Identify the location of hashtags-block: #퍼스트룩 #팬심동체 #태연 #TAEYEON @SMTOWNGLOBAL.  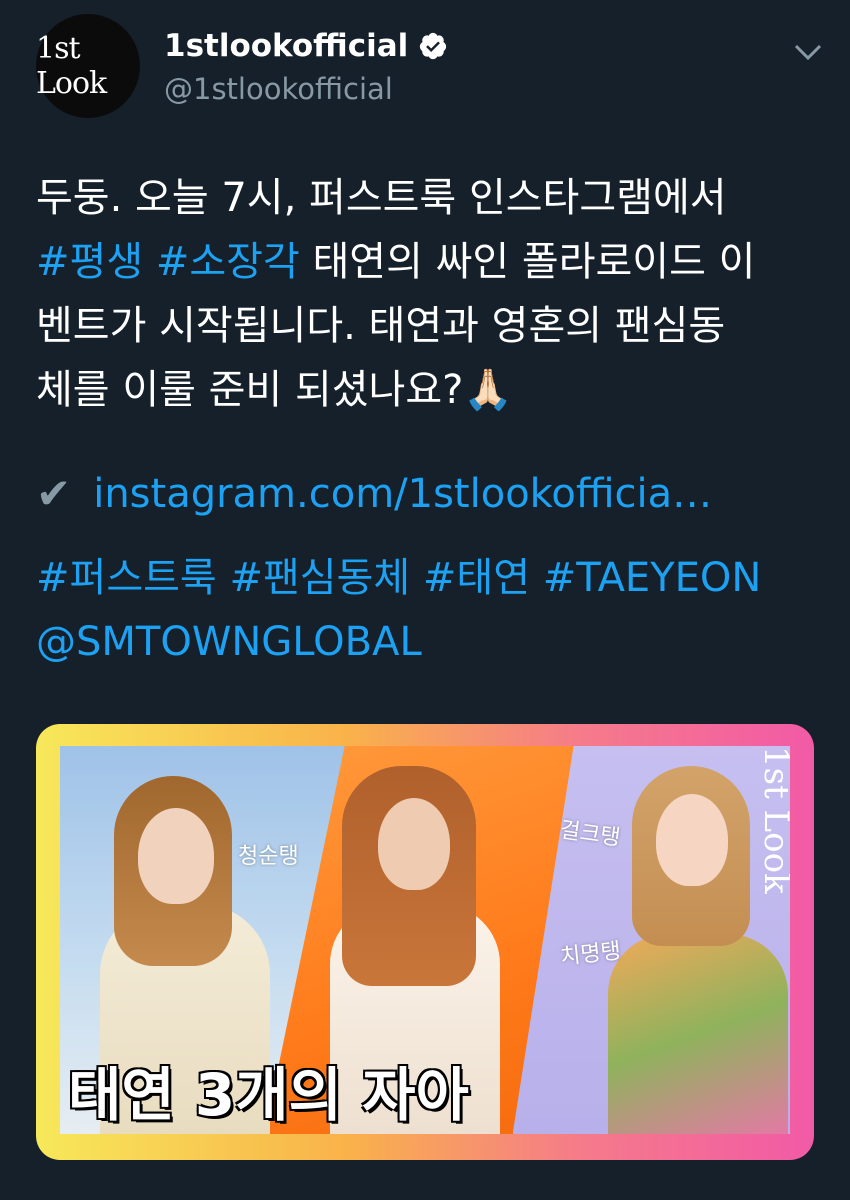
(431, 610).